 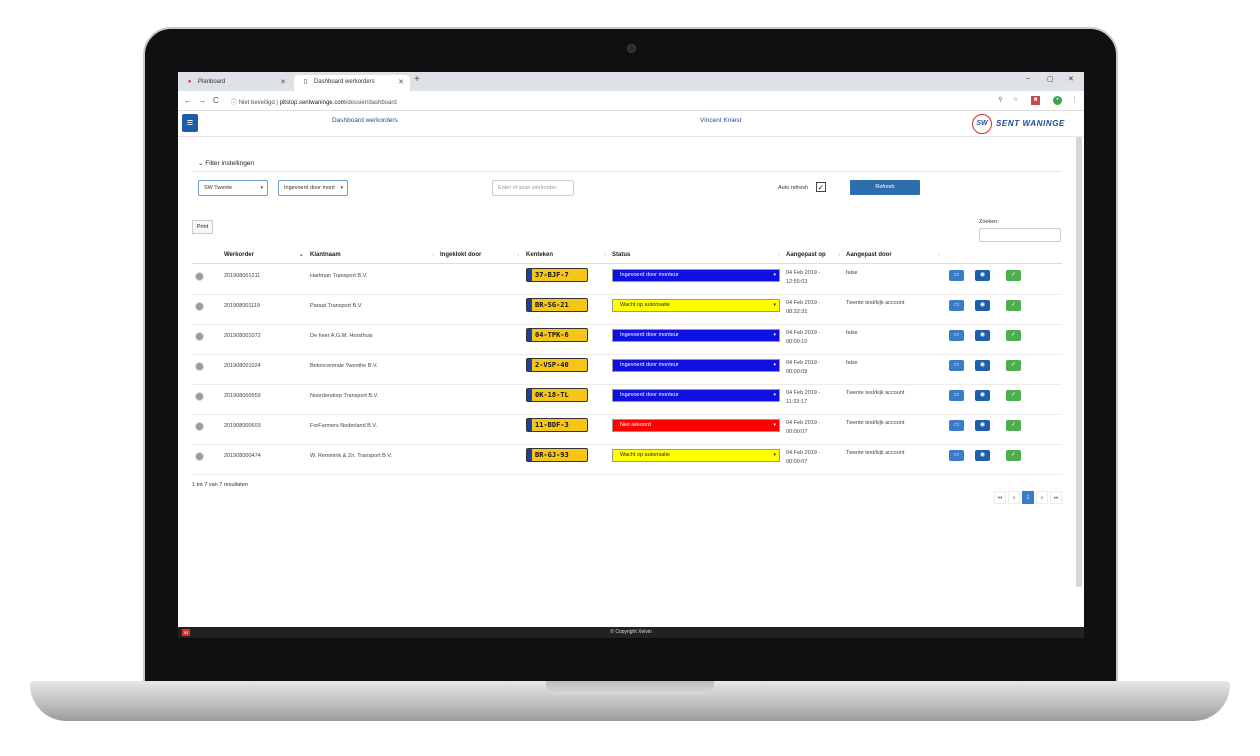 What do you see at coordinates (1028, 497) in the screenshot?
I see `page-1-button: 1` at bounding box center [1028, 497].